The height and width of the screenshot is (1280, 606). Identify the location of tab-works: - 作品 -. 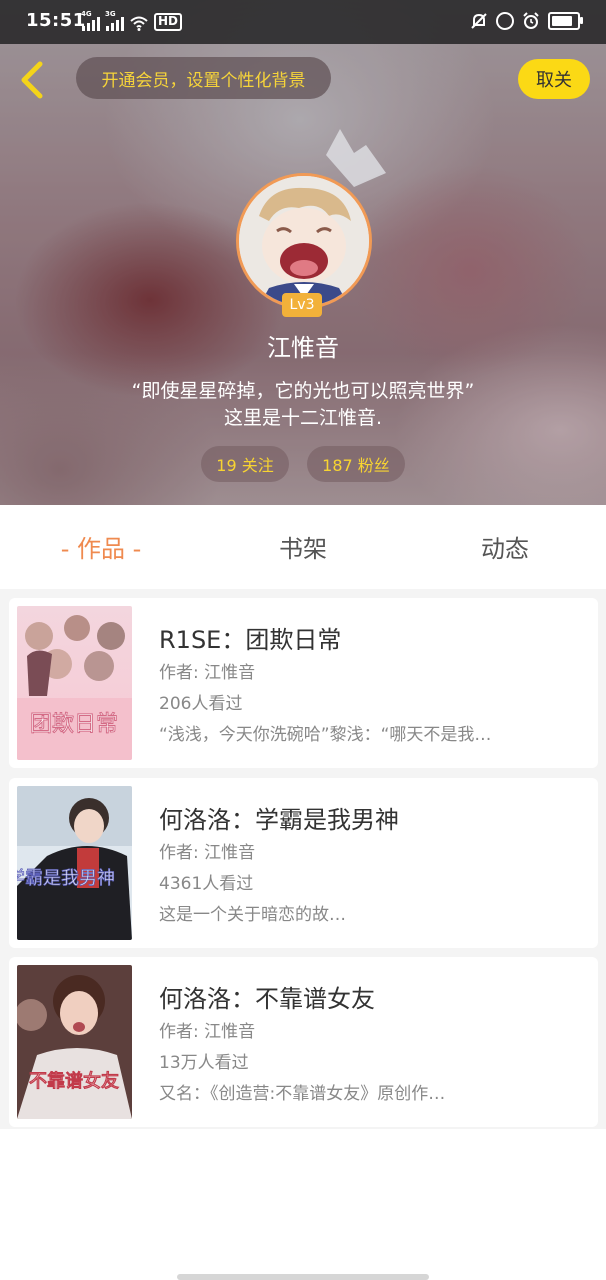
(101, 546).